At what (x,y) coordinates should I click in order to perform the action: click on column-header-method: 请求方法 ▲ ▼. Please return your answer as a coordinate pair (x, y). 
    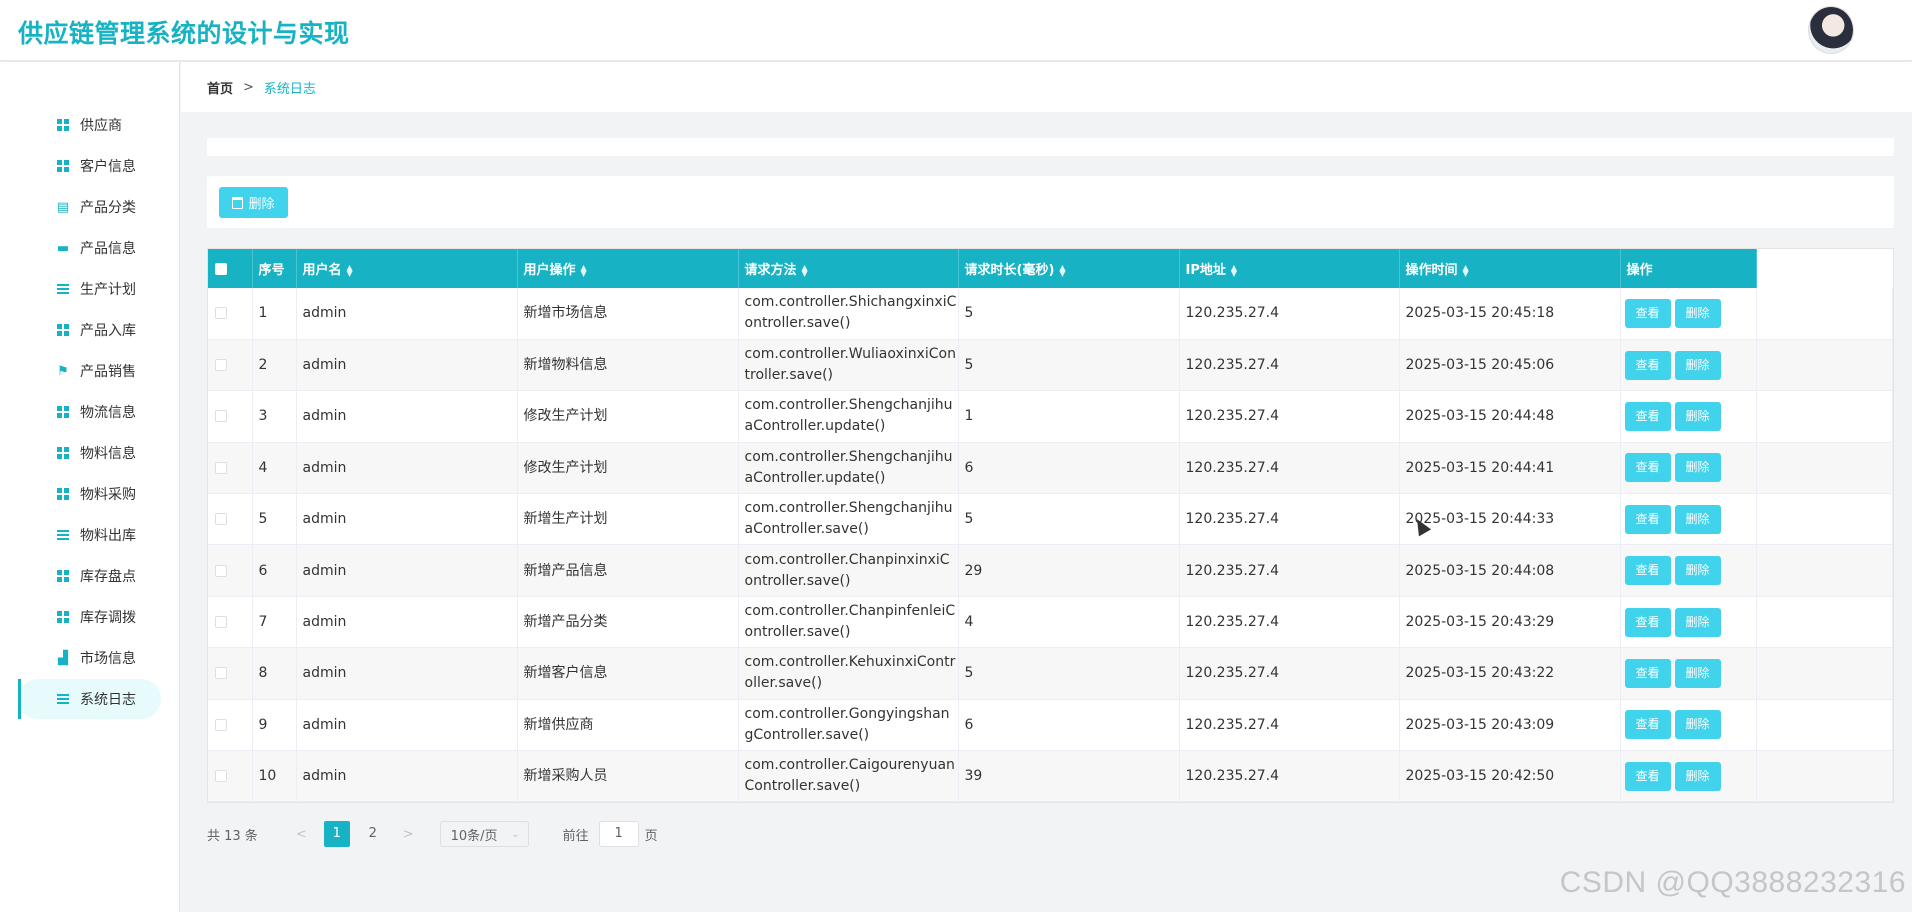
    Looking at the image, I should click on (848, 268).